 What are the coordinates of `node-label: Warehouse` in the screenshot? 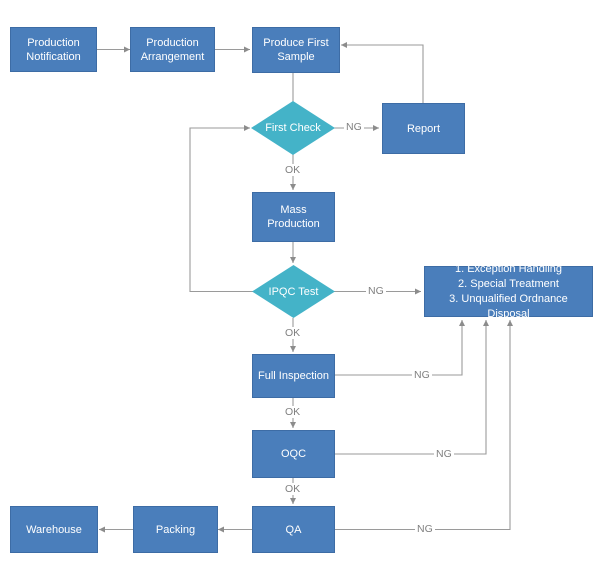 It's located at (54, 529).